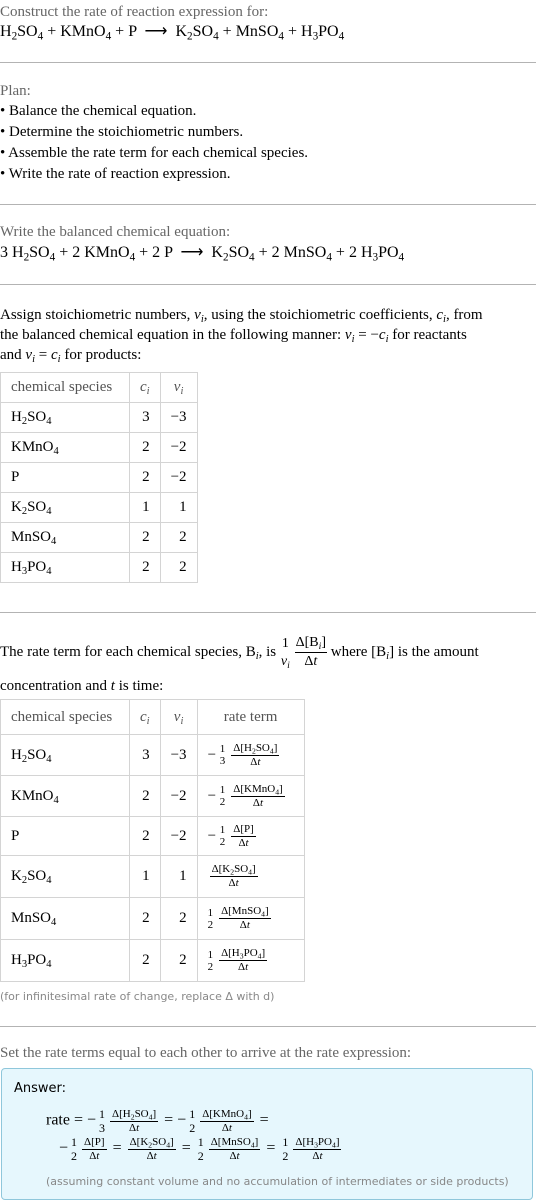  What do you see at coordinates (99, 417) in the screenshot?
I see `table-row: H2SO4 3 −3` at bounding box center [99, 417].